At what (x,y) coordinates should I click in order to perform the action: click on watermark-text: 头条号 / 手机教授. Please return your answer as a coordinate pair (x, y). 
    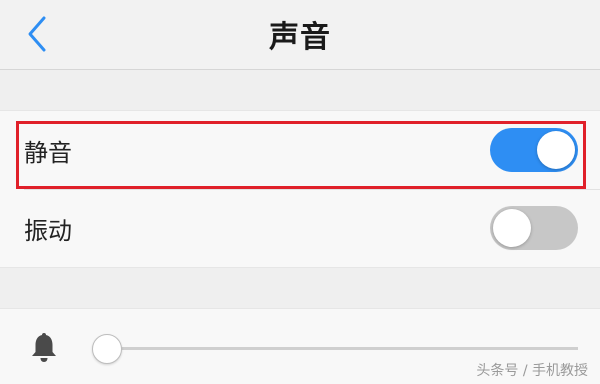
    Looking at the image, I should click on (532, 371).